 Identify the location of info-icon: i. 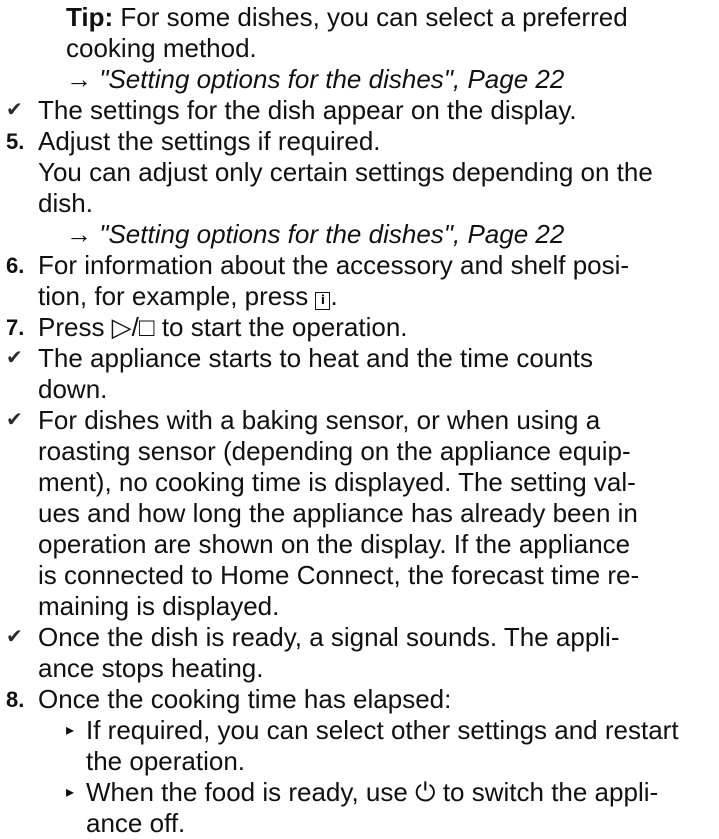
(323, 301).